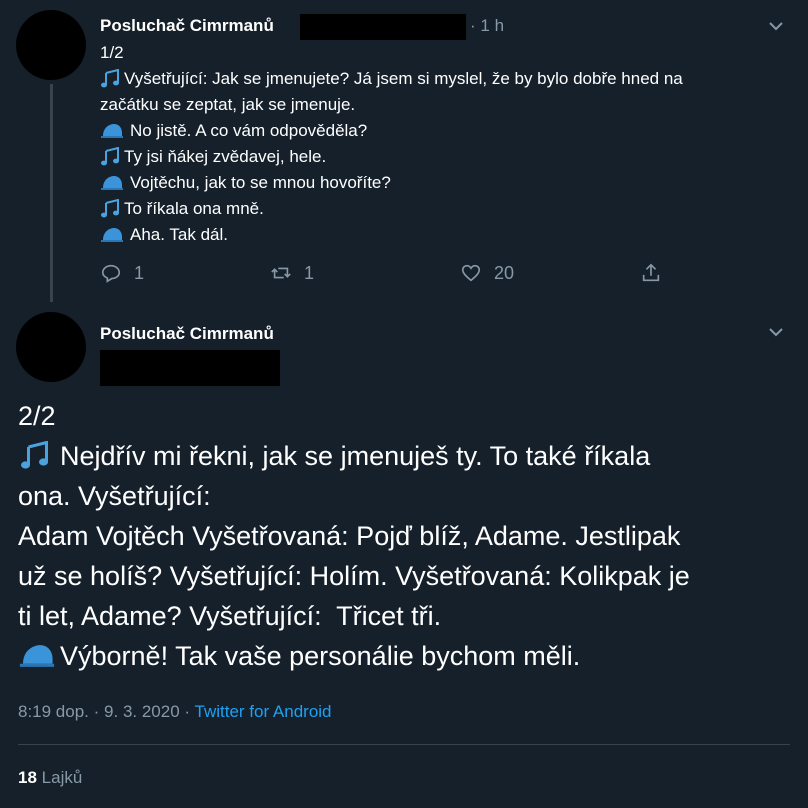  What do you see at coordinates (112, 52) in the screenshot?
I see `line-text: 1/2` at bounding box center [112, 52].